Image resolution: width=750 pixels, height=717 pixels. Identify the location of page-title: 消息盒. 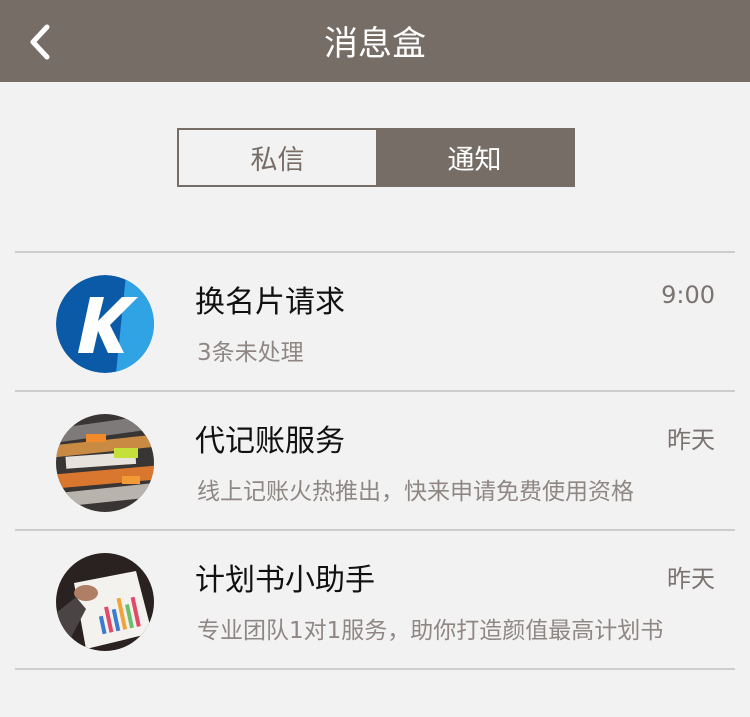
(375, 44).